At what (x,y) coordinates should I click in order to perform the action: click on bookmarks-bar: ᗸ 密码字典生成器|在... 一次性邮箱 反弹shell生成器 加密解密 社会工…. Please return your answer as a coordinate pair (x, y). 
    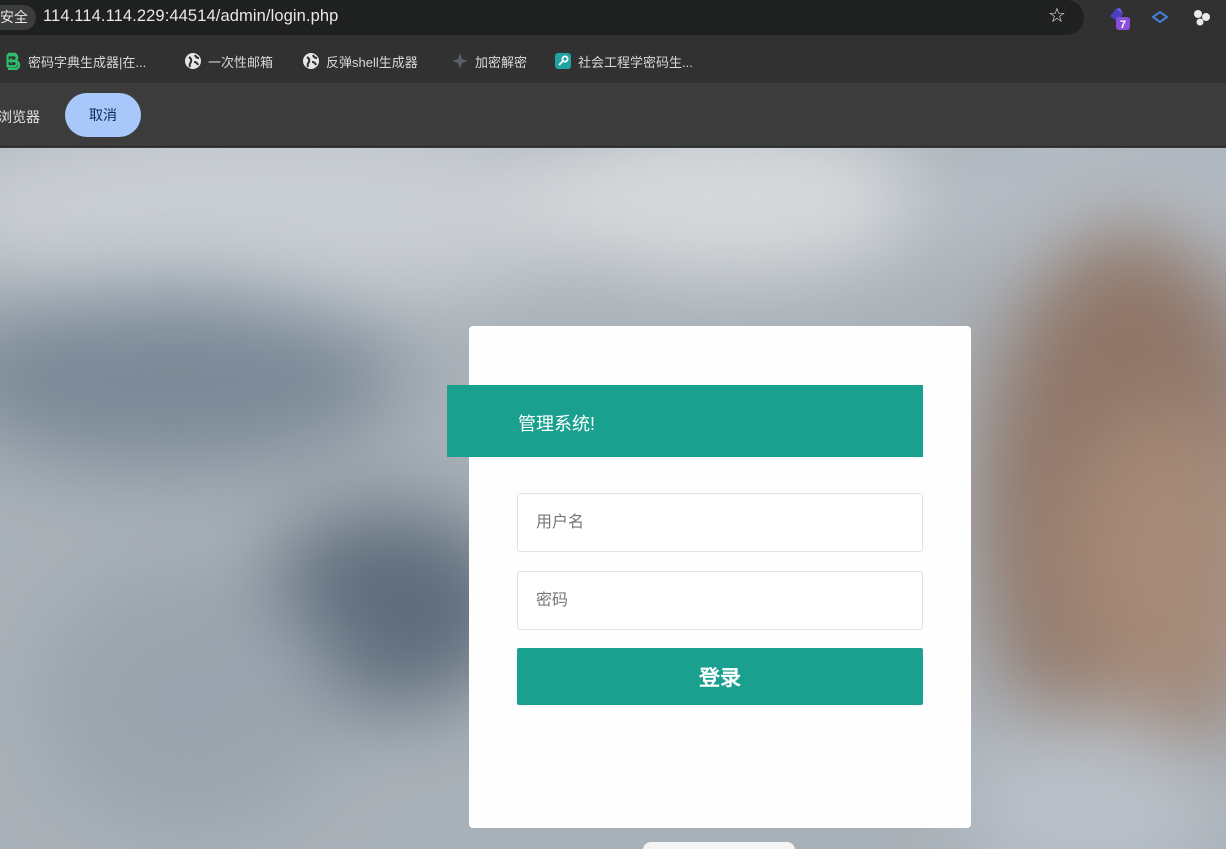
    Looking at the image, I should click on (613, 60).